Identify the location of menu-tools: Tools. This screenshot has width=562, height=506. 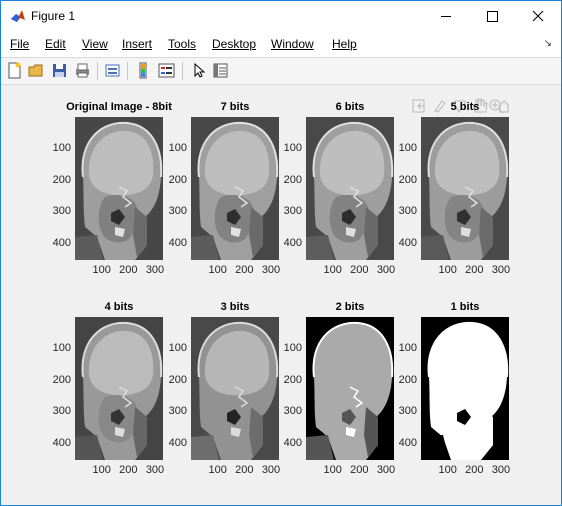
(182, 44).